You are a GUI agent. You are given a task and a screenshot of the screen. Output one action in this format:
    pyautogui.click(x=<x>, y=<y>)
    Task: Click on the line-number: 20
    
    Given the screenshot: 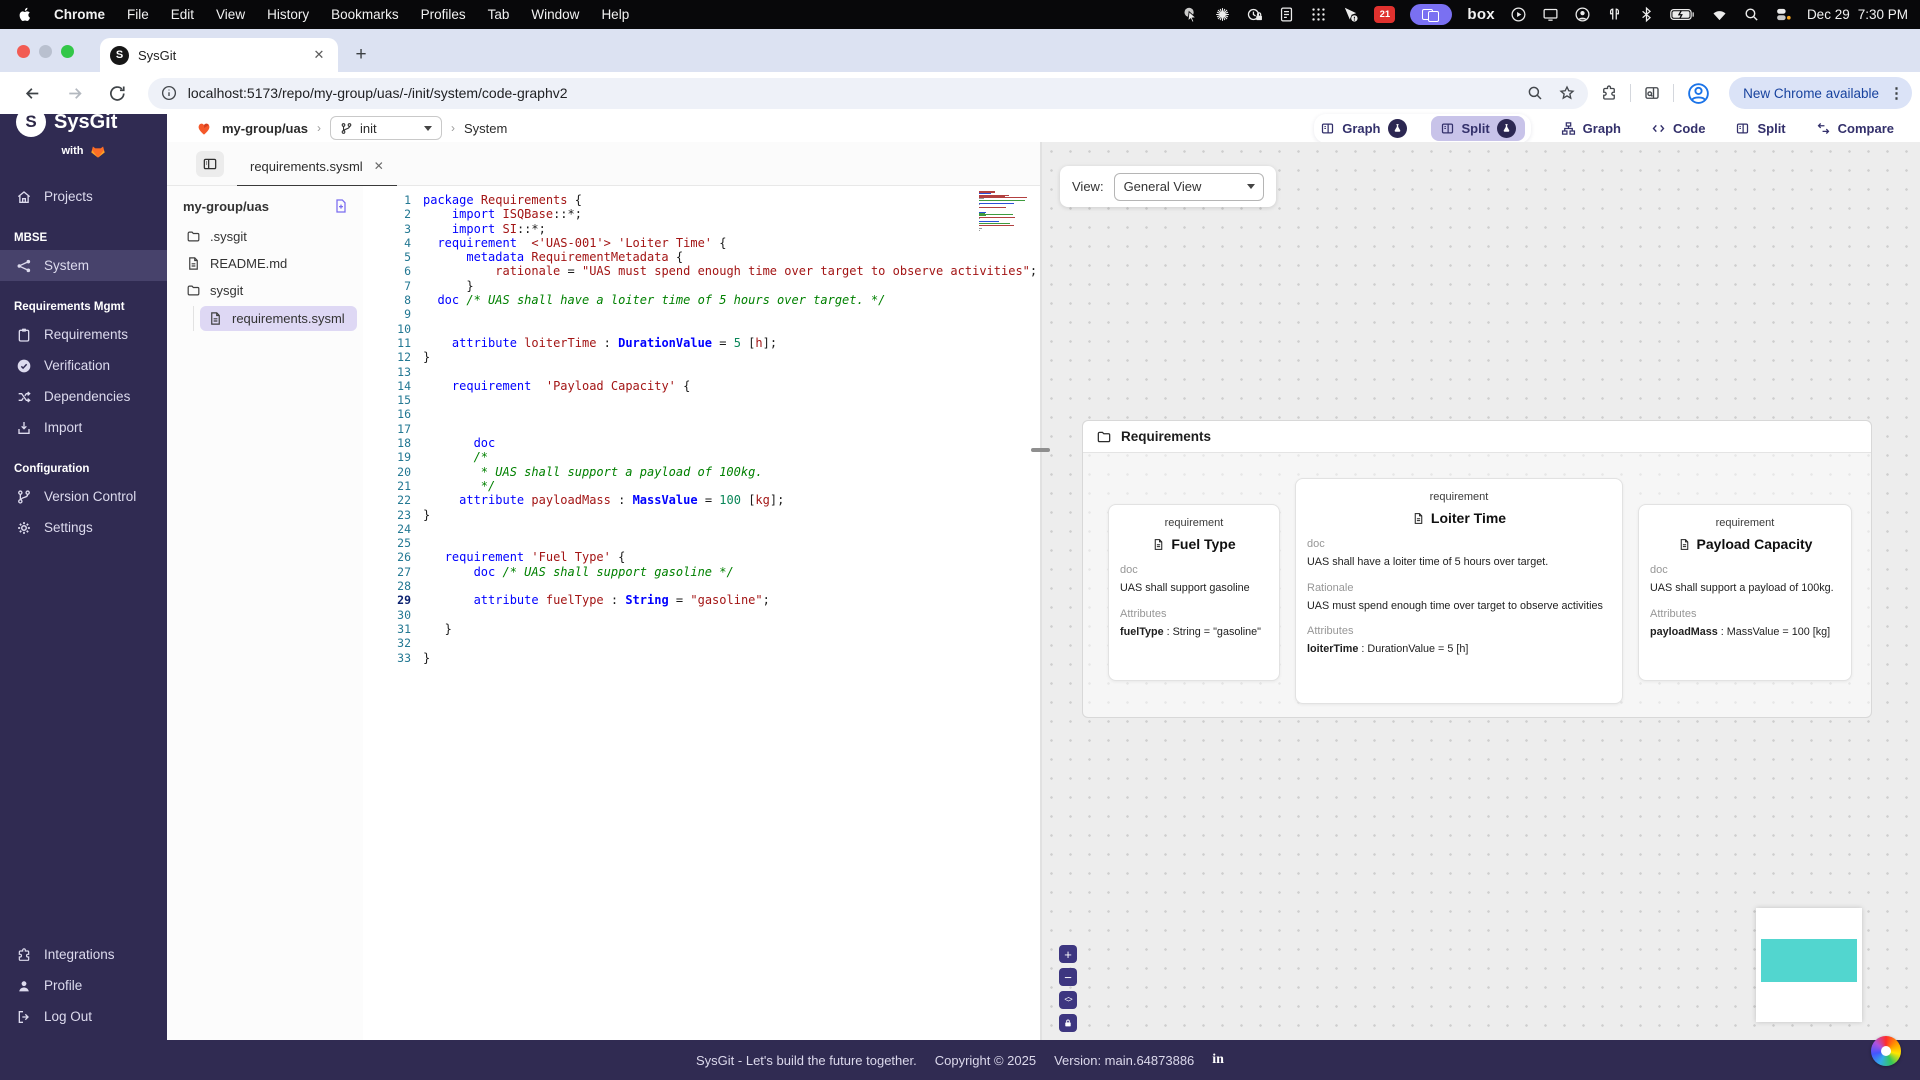 What is the action you would take?
    pyautogui.click(x=404, y=471)
    